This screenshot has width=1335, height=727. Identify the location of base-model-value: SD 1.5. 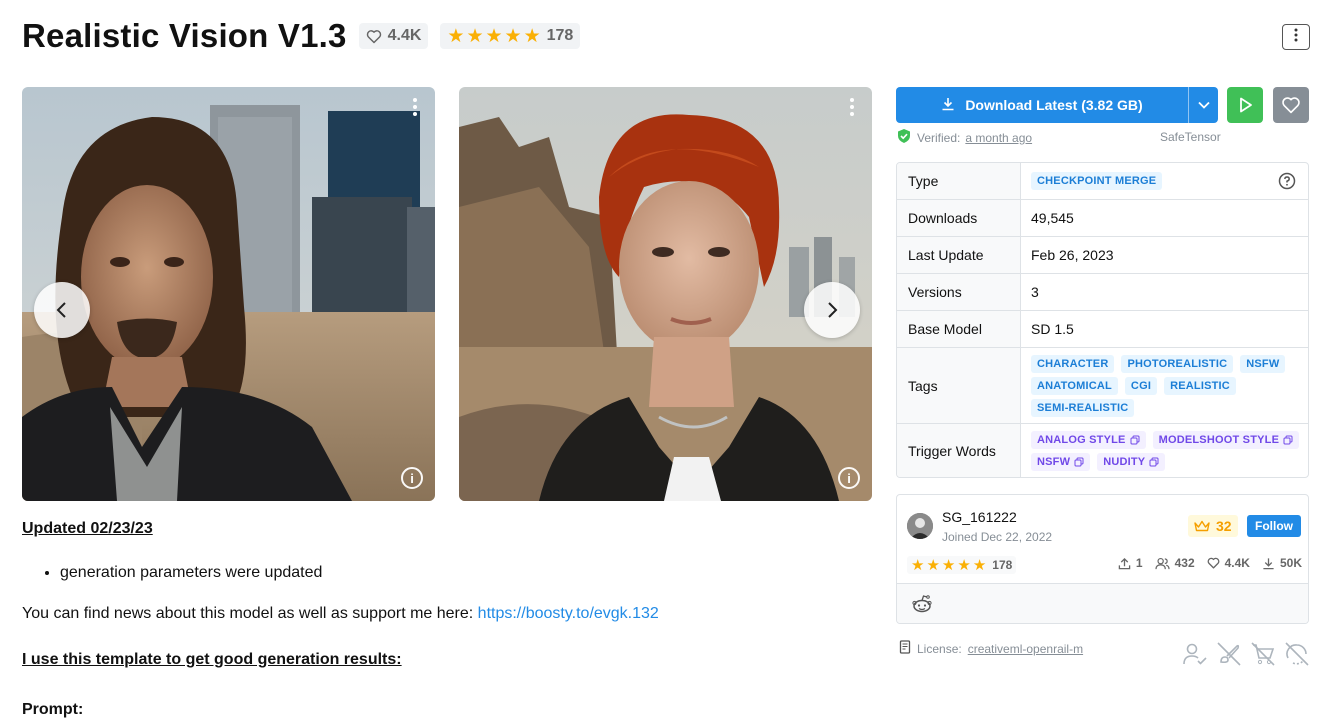
(1052, 329).